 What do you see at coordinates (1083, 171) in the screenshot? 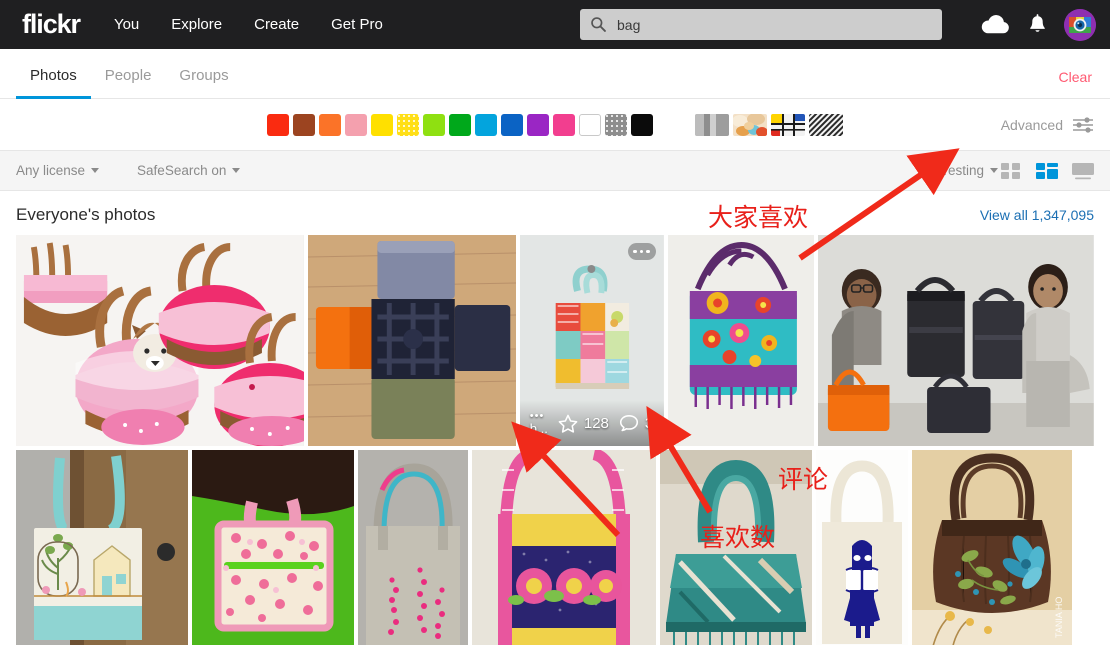
I see `slideshow-view-icon` at bounding box center [1083, 171].